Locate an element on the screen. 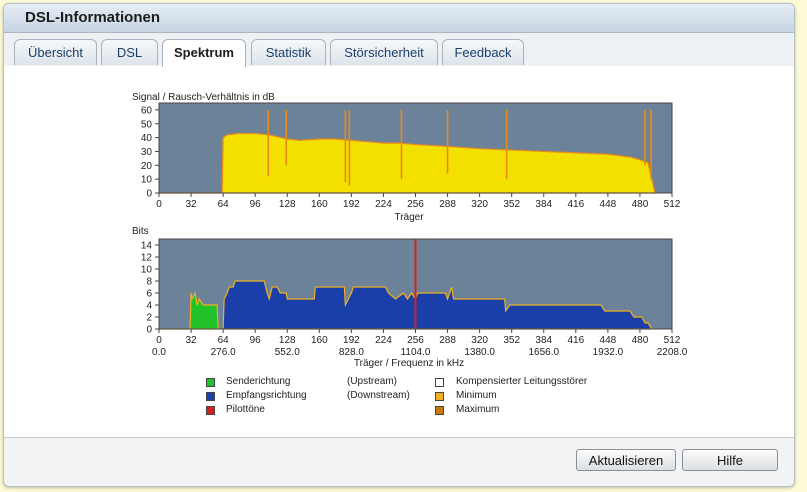  page-title: DSL-Informationen is located at coordinates (92, 17).